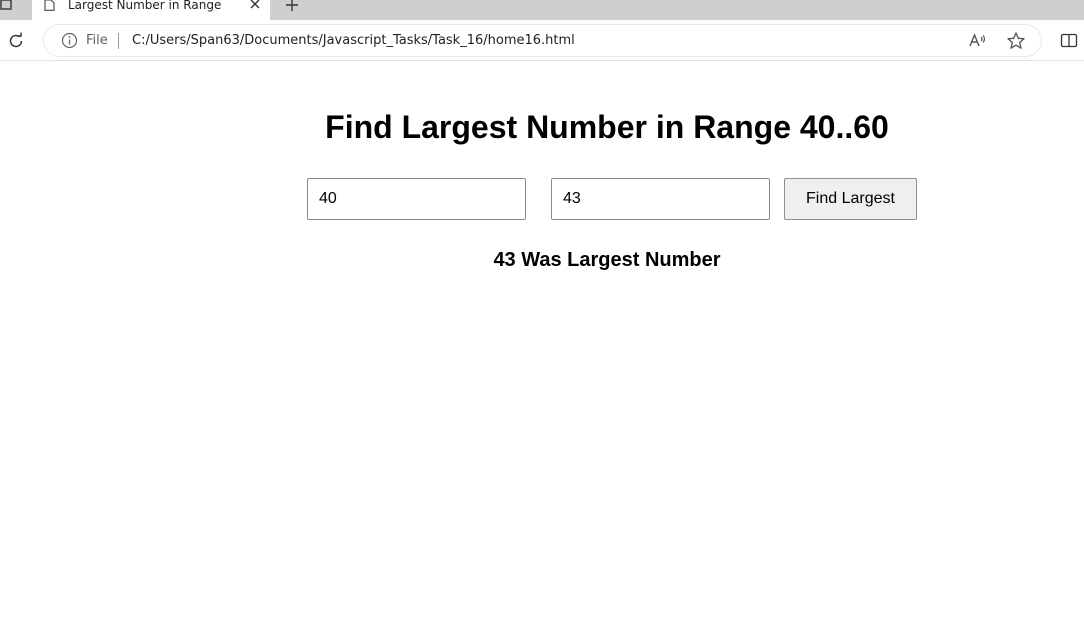  What do you see at coordinates (145, 6) in the screenshot?
I see `tab-title: Largest Number in Range` at bounding box center [145, 6].